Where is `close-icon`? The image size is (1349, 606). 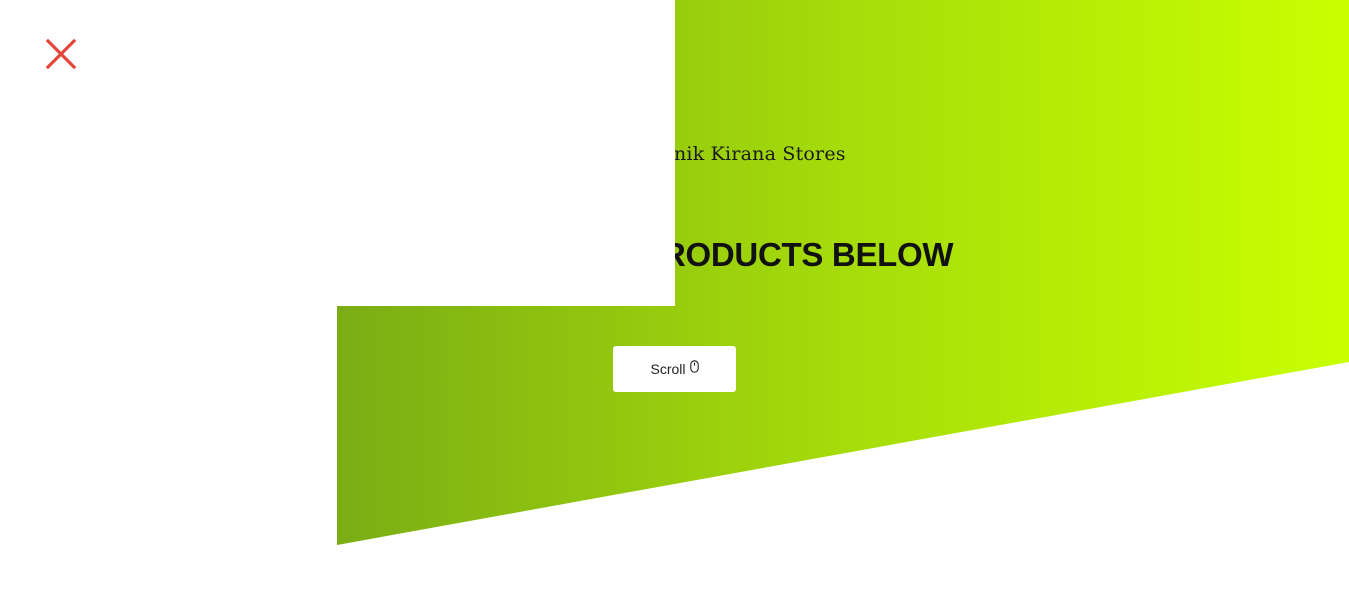
close-icon is located at coordinates (61, 56).